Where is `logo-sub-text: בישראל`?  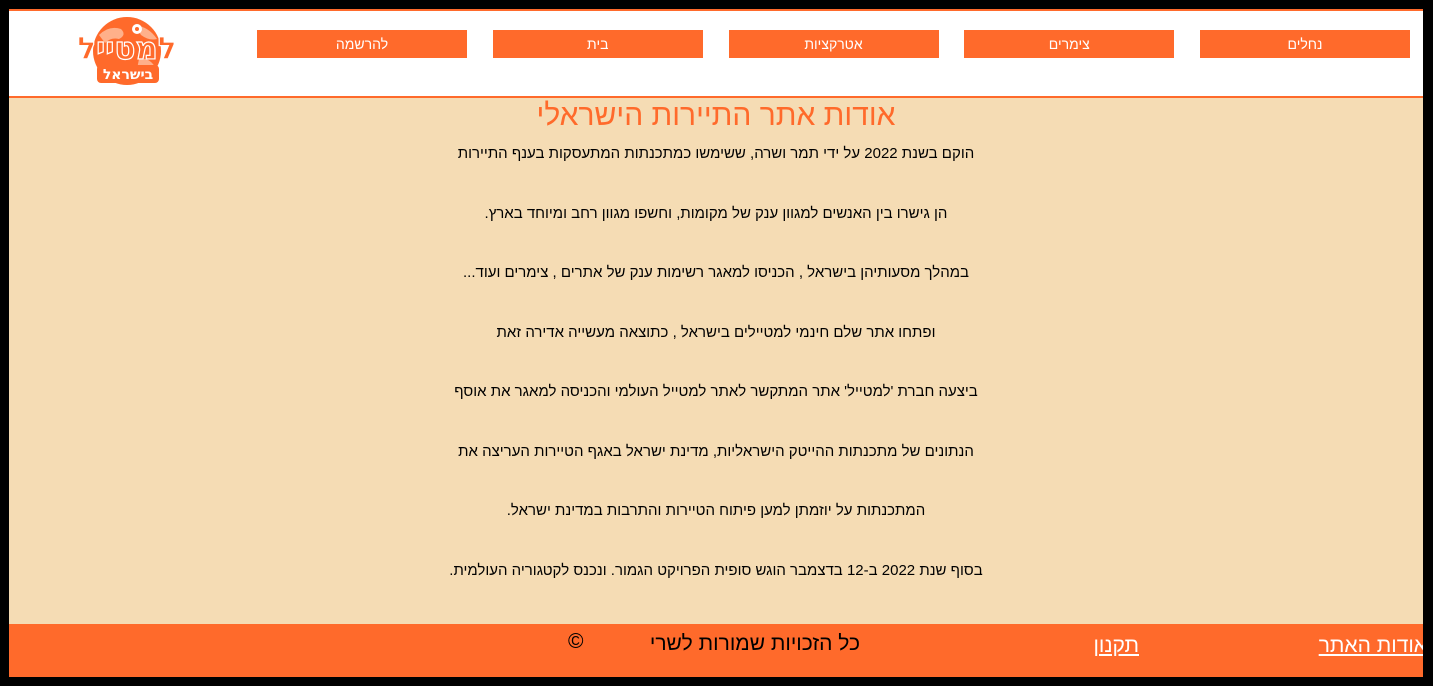
logo-sub-text: בישראל is located at coordinates (128, 75).